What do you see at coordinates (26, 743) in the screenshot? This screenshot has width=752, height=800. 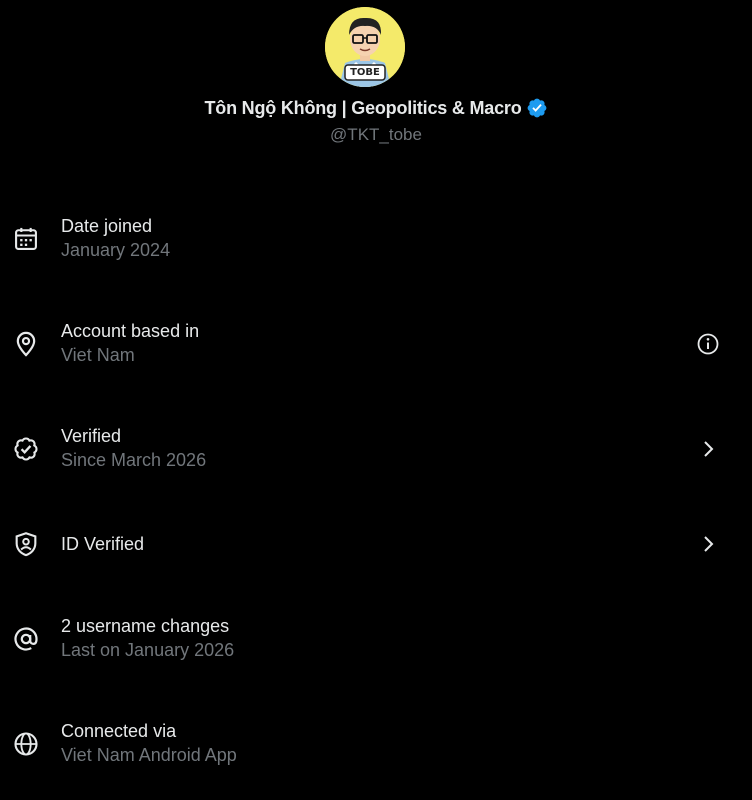 I see `globe-icon` at bounding box center [26, 743].